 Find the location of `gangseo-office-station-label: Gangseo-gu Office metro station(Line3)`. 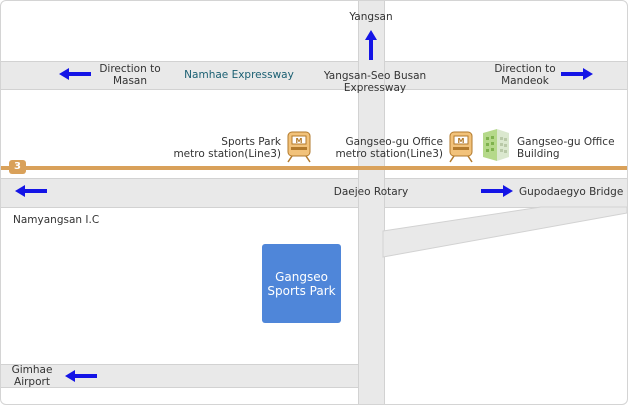

gangseo-office-station-label: Gangseo-gu Office metro station(Line3) is located at coordinates (389, 148).